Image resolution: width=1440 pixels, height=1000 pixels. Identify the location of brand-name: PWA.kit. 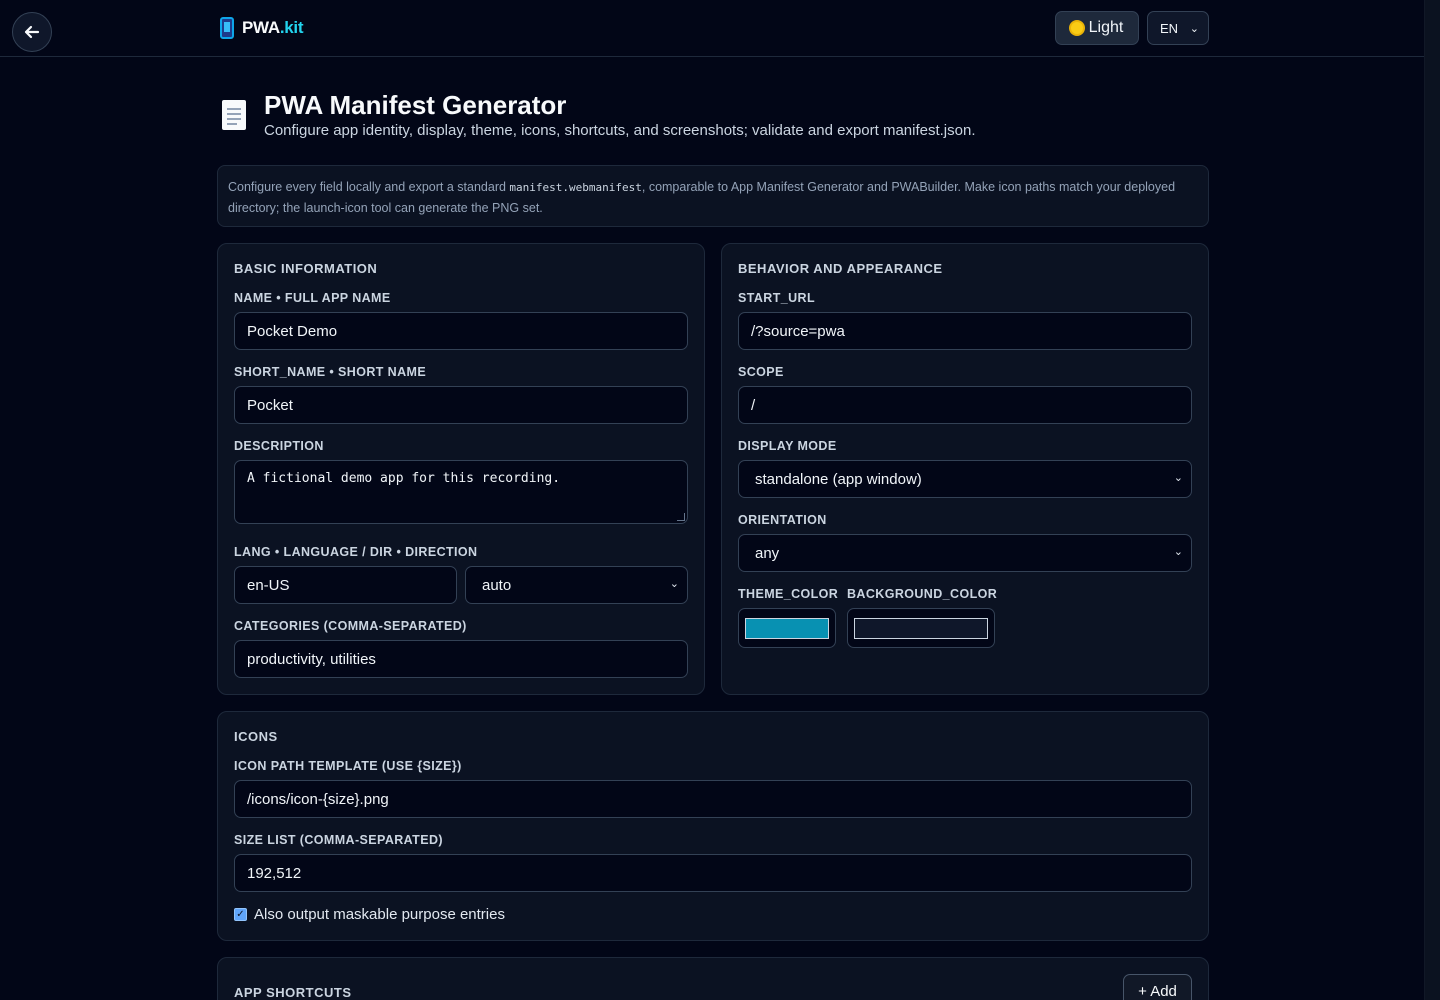
(273, 28).